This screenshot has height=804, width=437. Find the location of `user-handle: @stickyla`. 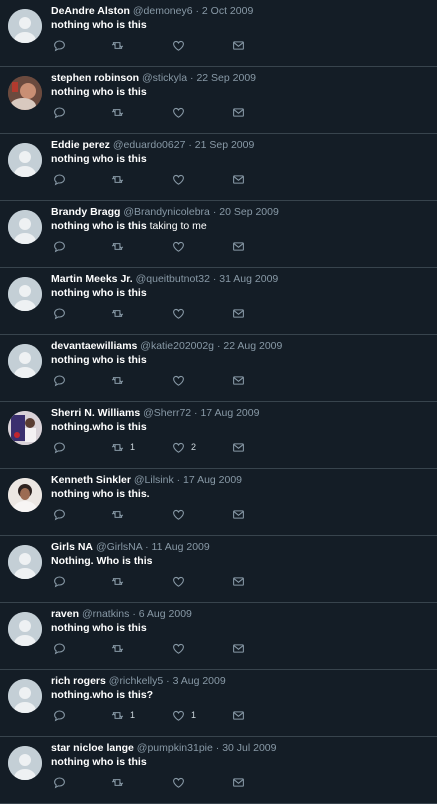

user-handle: @stickyla is located at coordinates (164, 78).